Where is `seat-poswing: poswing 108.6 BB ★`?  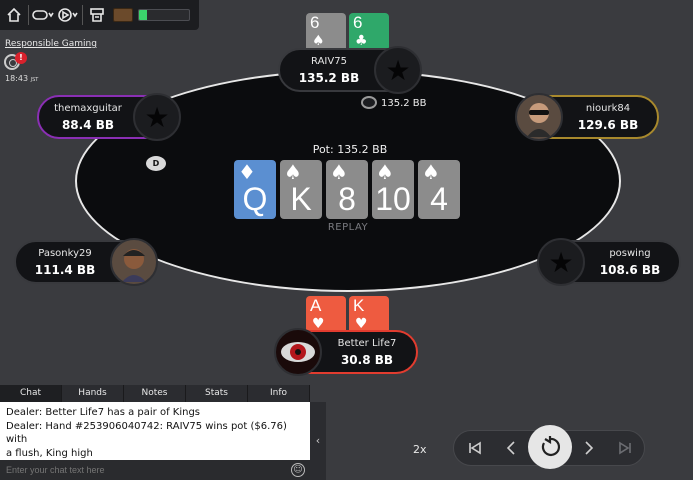
seat-poswing: poswing 108.6 BB ★ is located at coordinates (609, 262).